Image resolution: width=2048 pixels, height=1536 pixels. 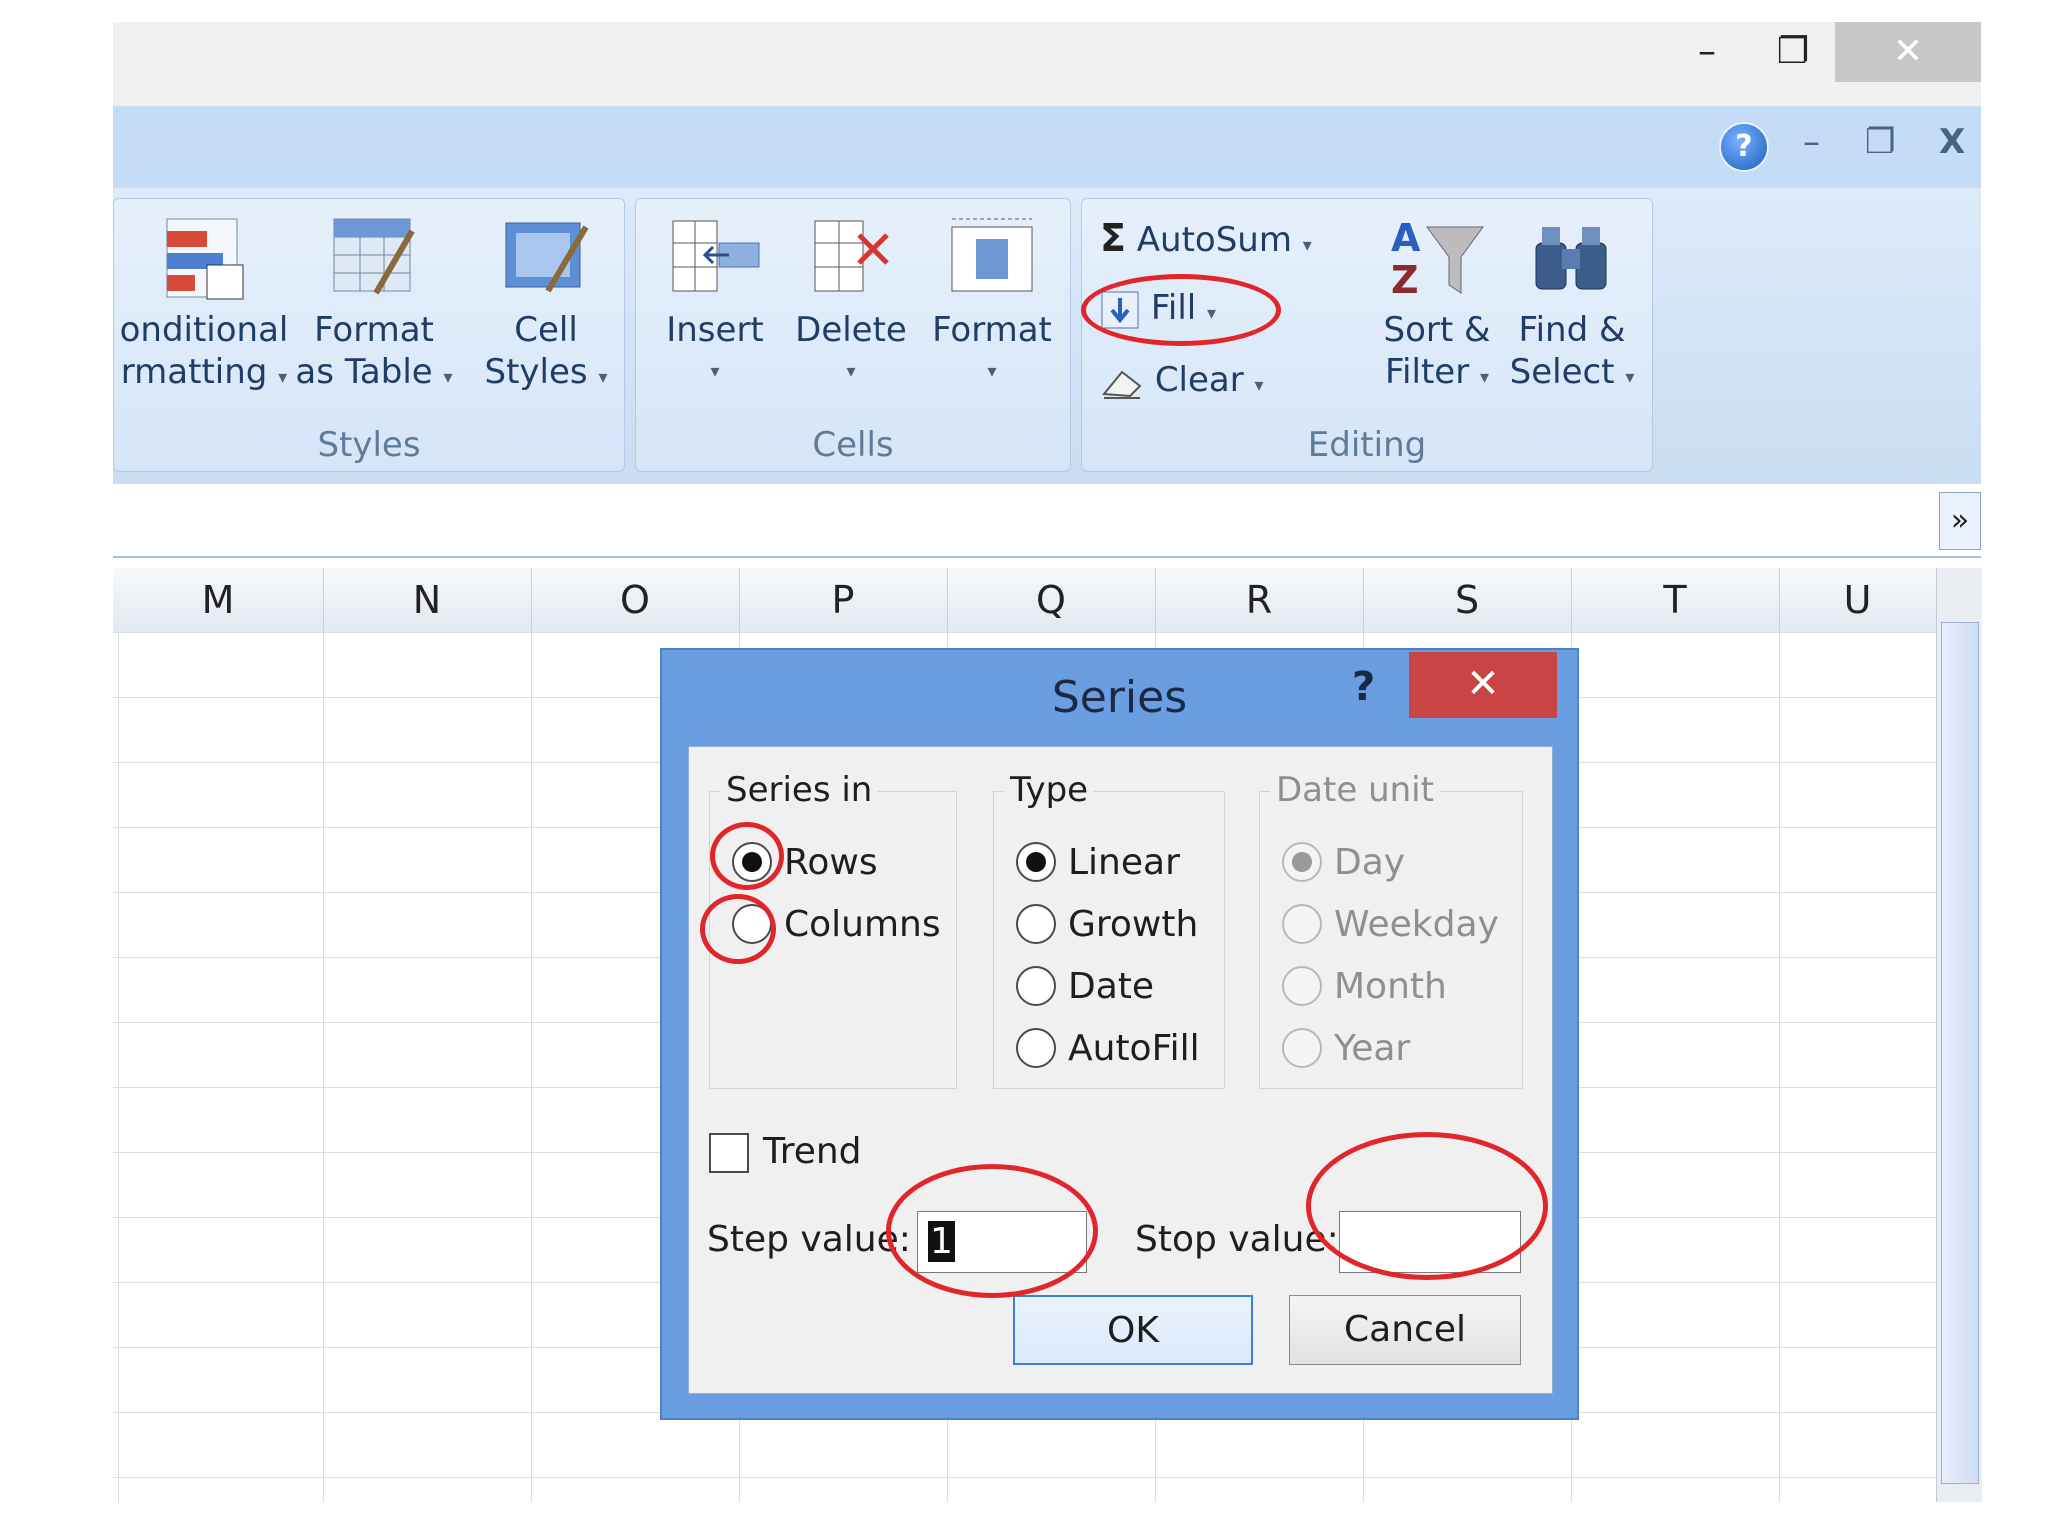 I want to click on radio-growth-label: Growth, so click(x=1133, y=924).